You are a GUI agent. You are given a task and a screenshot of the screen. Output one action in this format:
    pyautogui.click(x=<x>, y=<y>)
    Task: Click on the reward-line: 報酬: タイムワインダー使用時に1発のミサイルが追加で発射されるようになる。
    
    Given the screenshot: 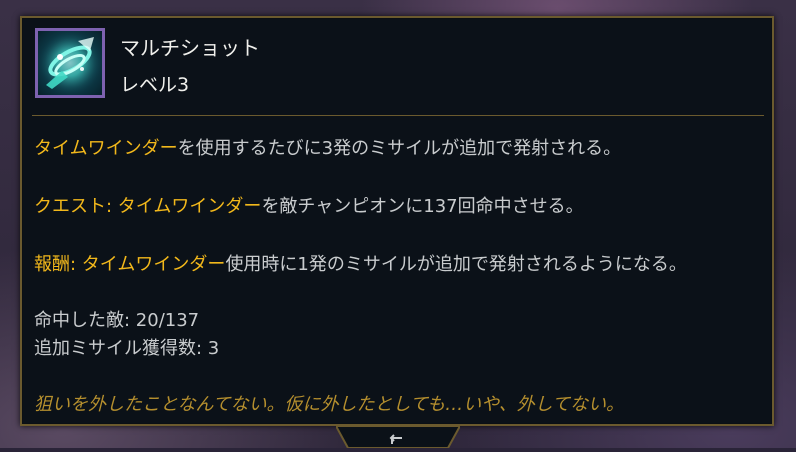 What is the action you would take?
    pyautogui.click(x=360, y=263)
    